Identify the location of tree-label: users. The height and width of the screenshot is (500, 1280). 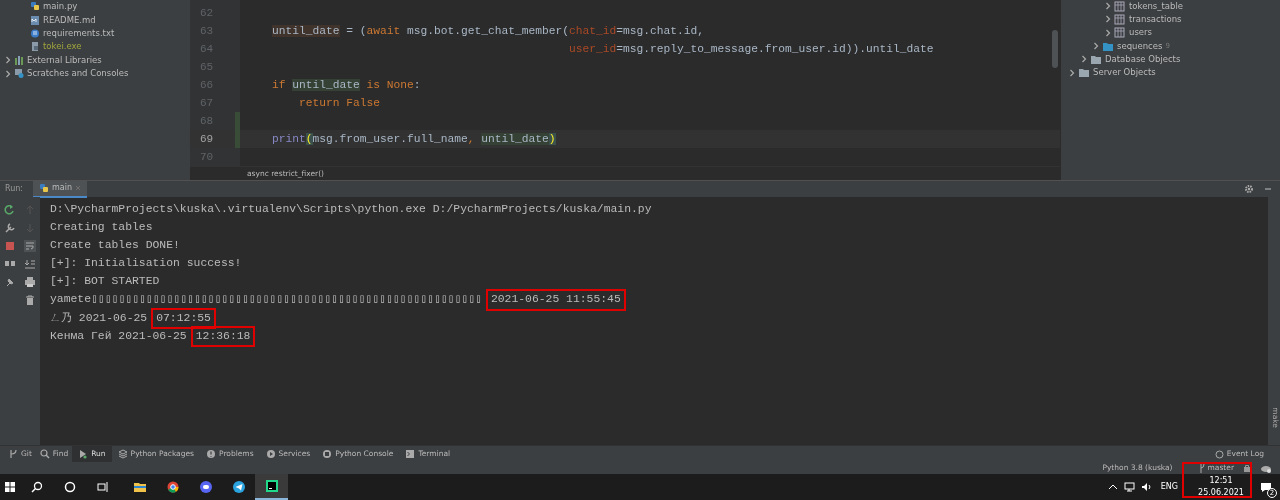
(1140, 33).